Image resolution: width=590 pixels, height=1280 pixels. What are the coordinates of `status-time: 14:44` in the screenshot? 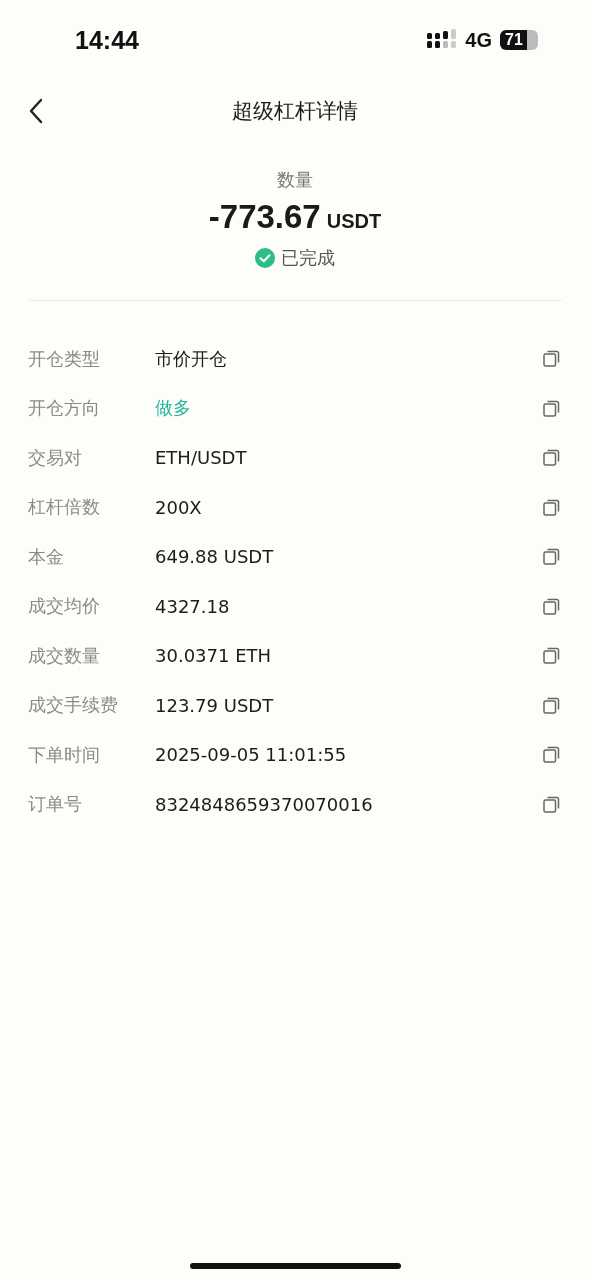 It's located at (107, 40).